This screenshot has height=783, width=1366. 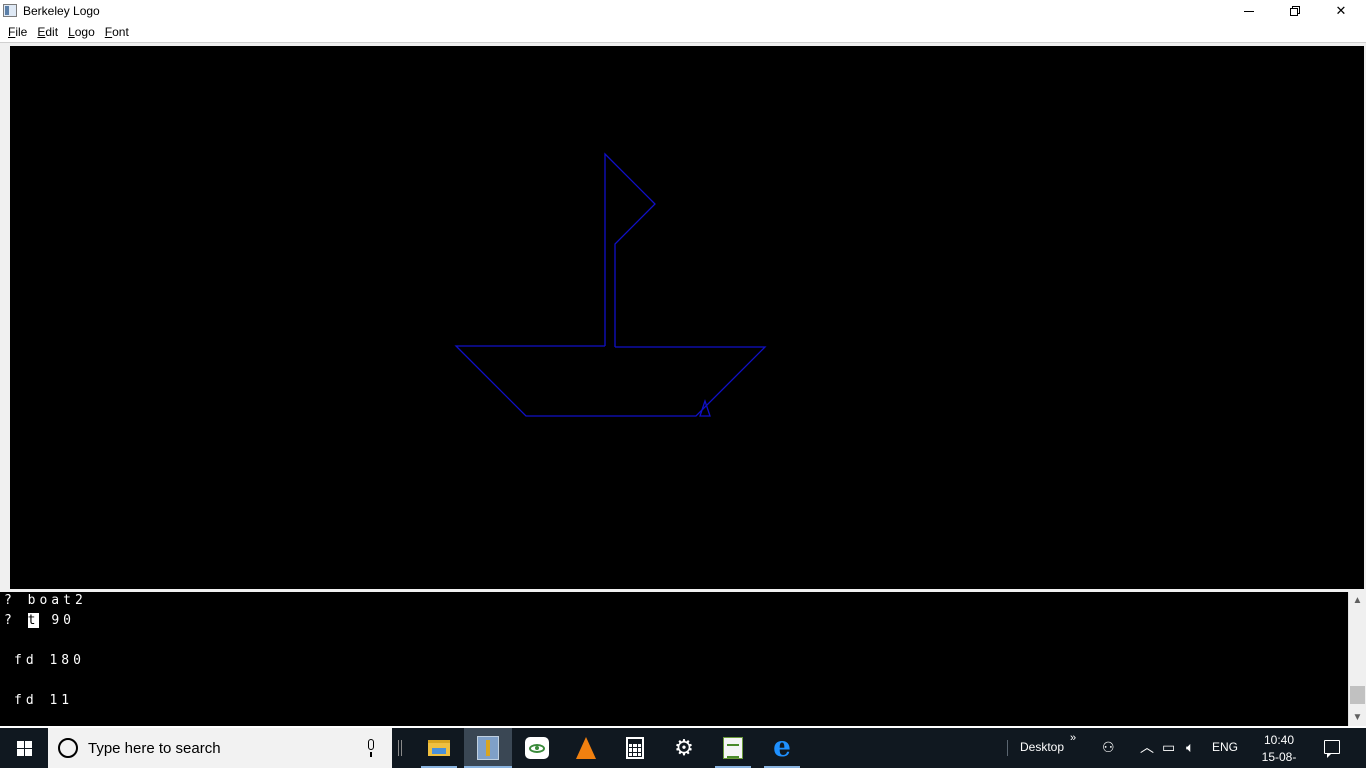 I want to click on console-input-line: ? t 90, so click(x=39, y=622).